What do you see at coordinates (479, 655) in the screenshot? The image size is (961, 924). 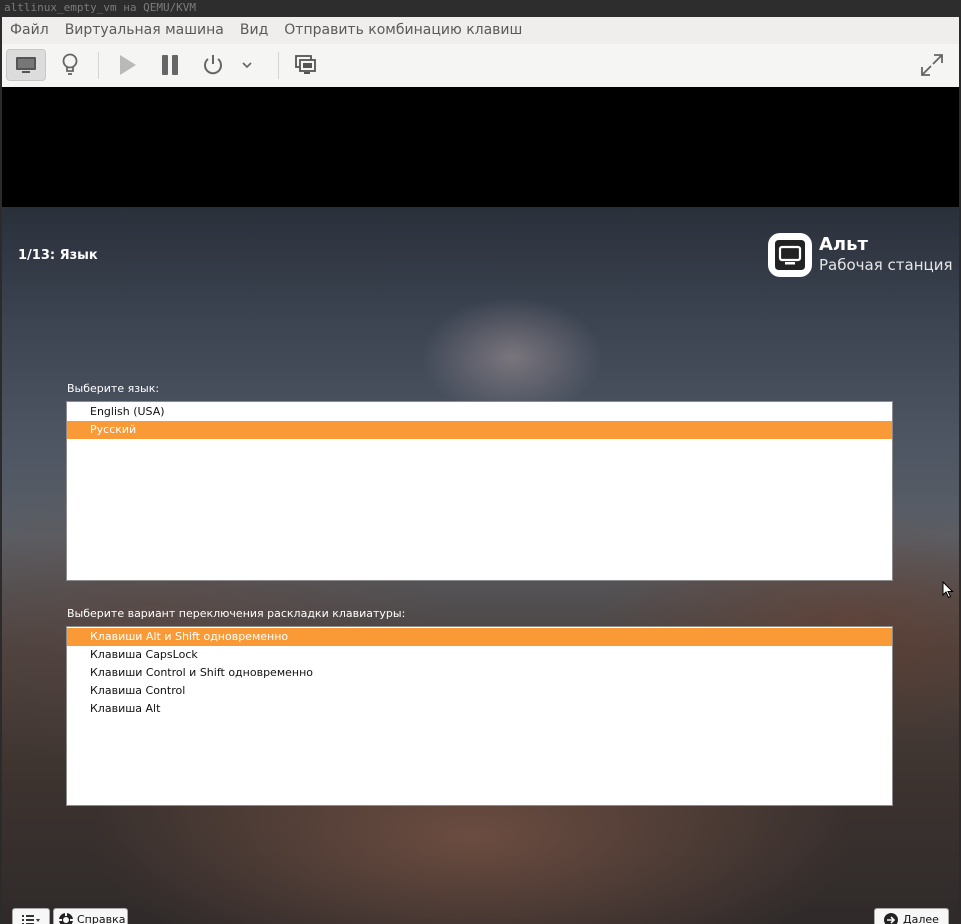 I see `layout-item-capslock: Клавиша CapsLock` at bounding box center [479, 655].